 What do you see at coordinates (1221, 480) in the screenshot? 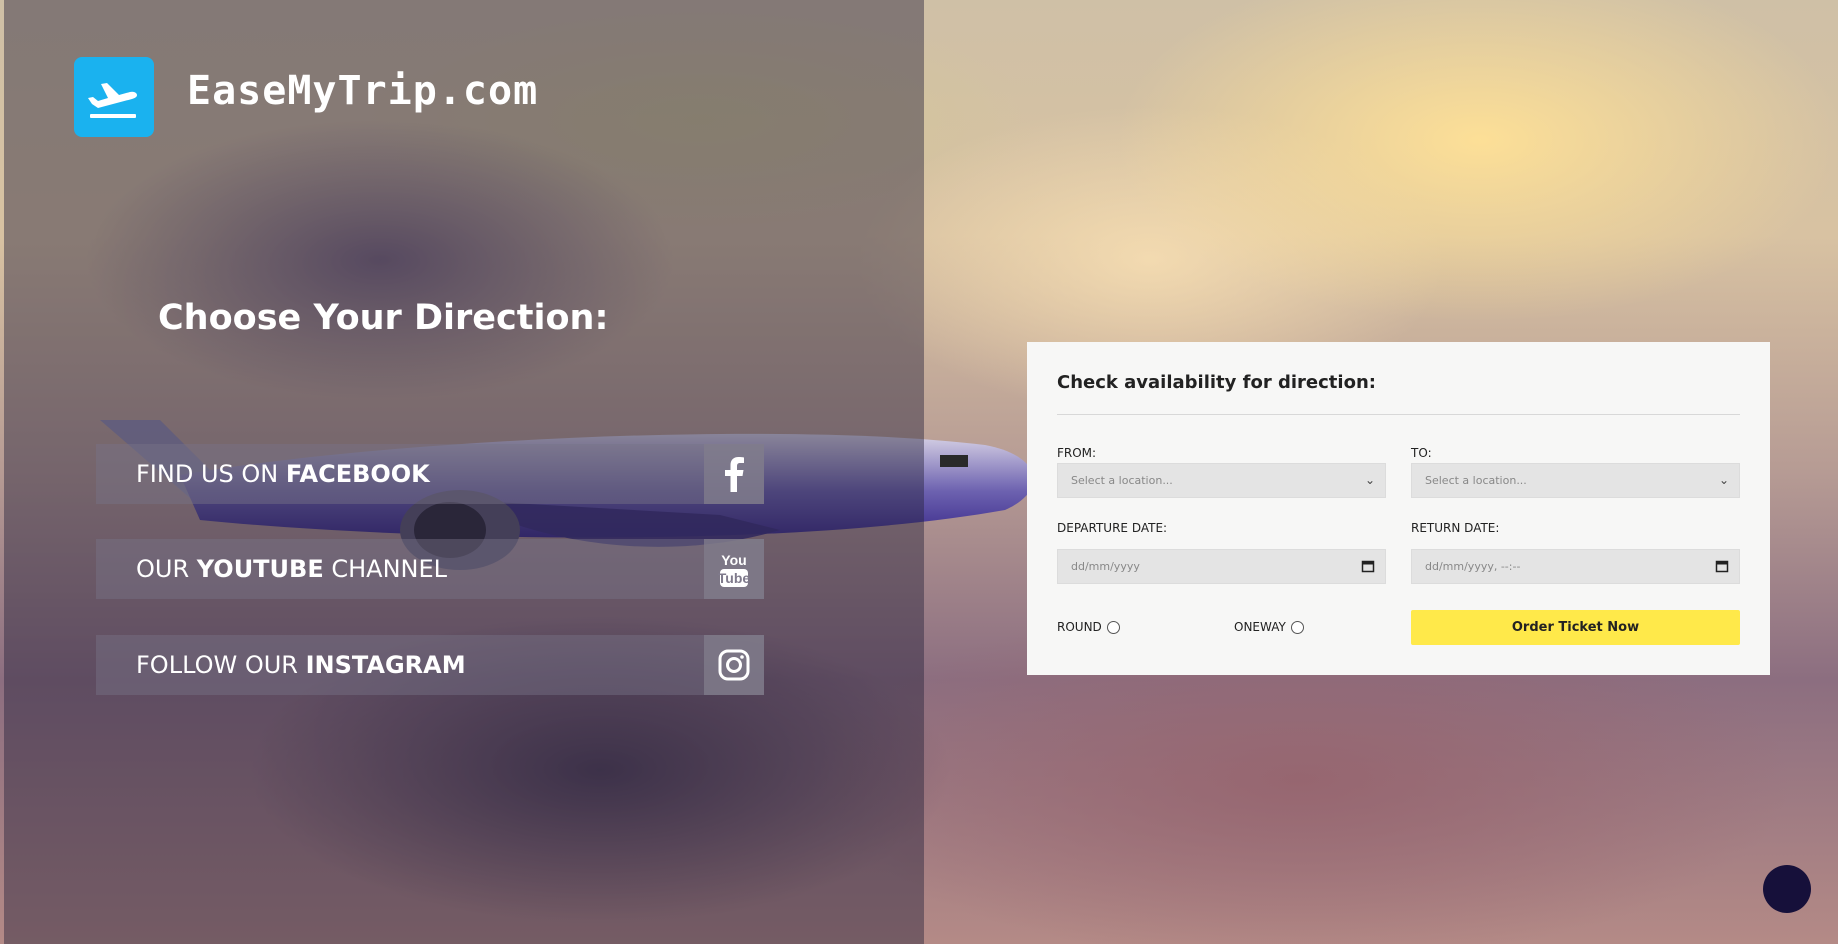
I see `from-select: Select a location... ⌄` at bounding box center [1221, 480].